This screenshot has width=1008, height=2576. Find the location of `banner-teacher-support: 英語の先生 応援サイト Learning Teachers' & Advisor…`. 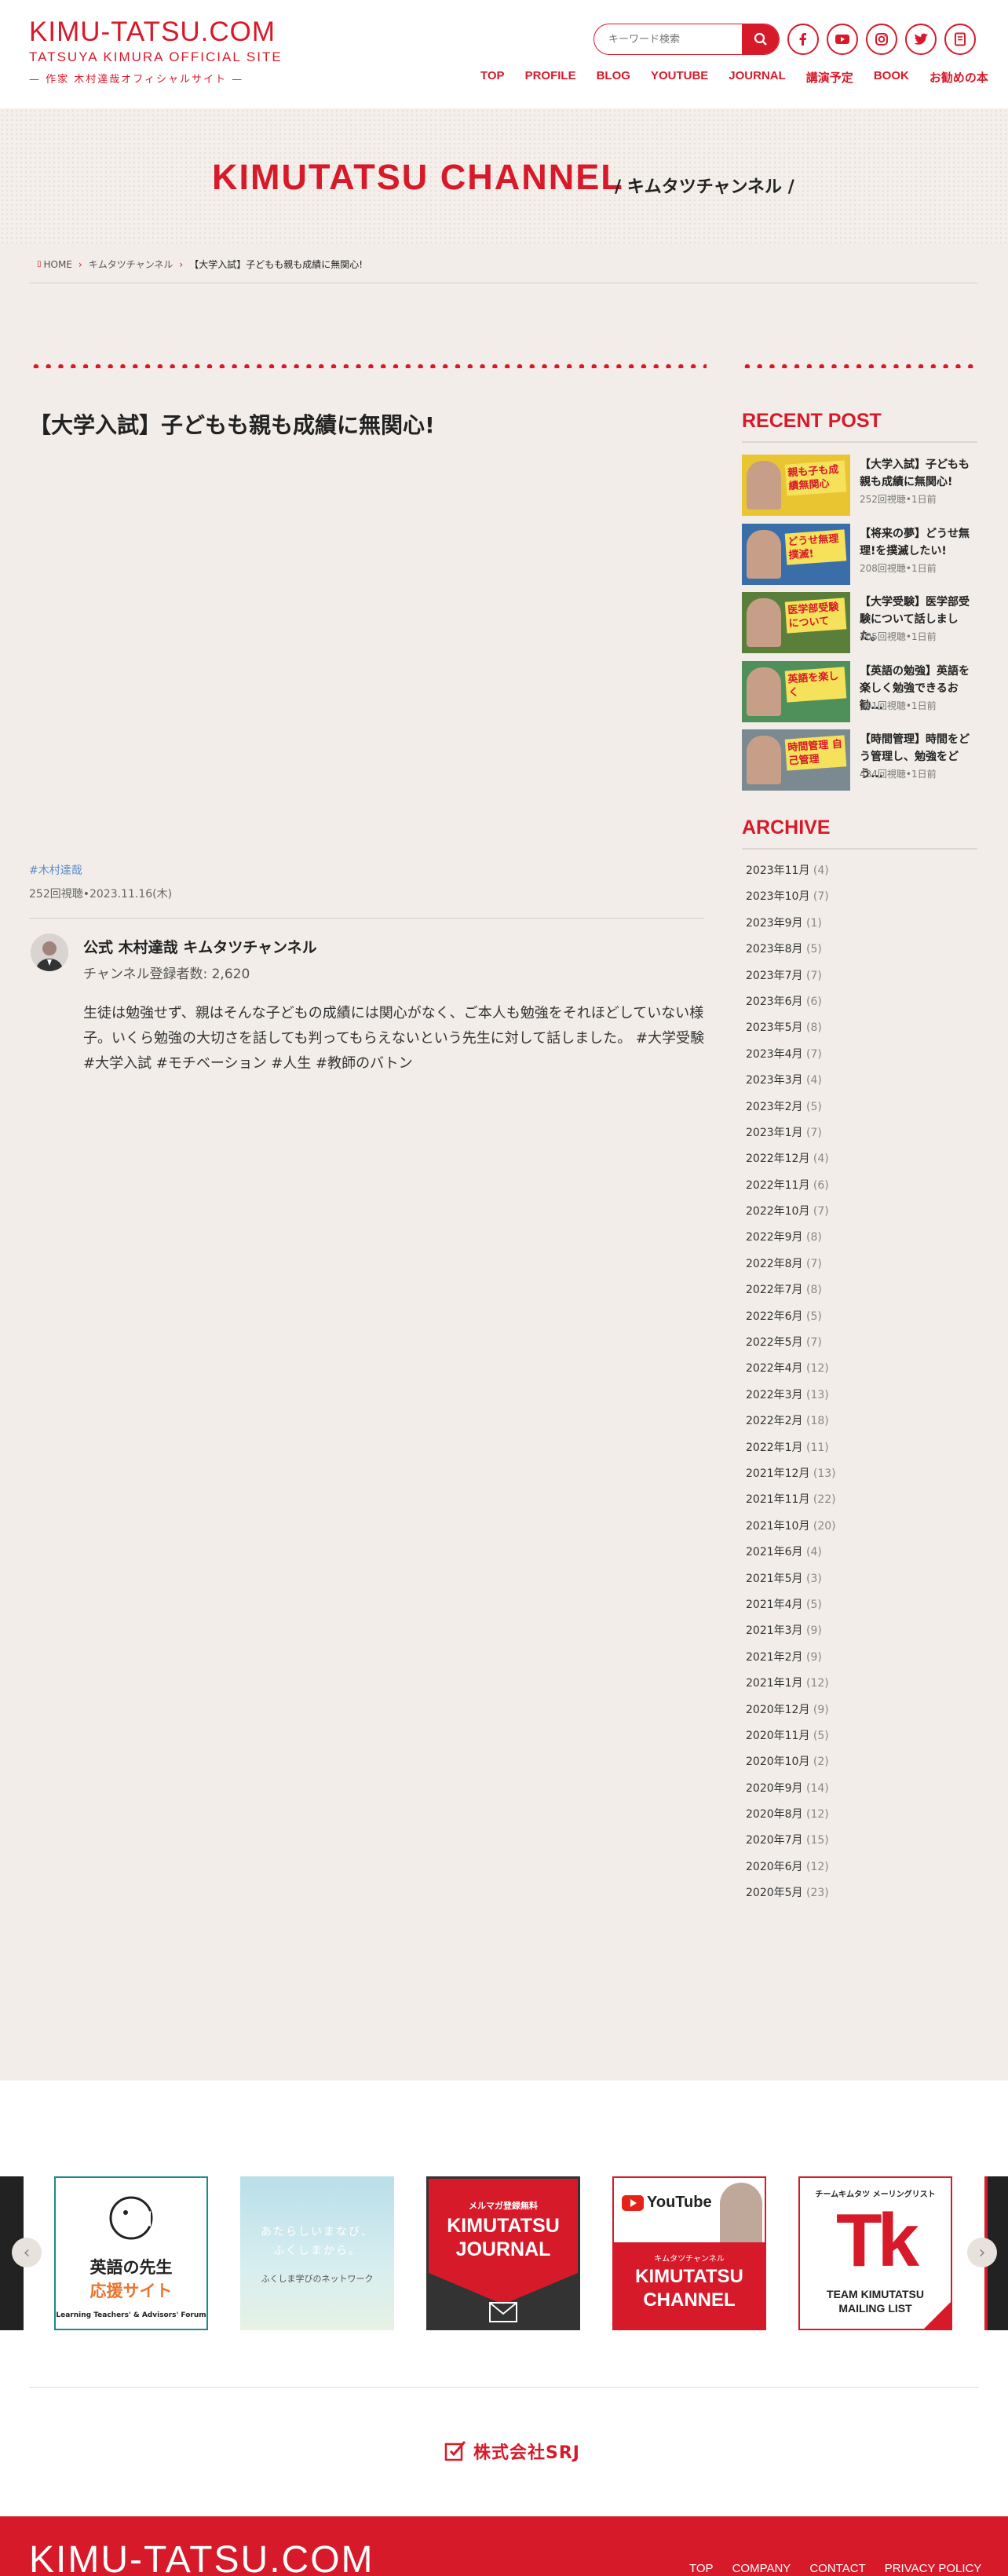

banner-teacher-support: 英語の先生 応援サイト Learning Teachers' & Advisor… is located at coordinates (131, 2253).